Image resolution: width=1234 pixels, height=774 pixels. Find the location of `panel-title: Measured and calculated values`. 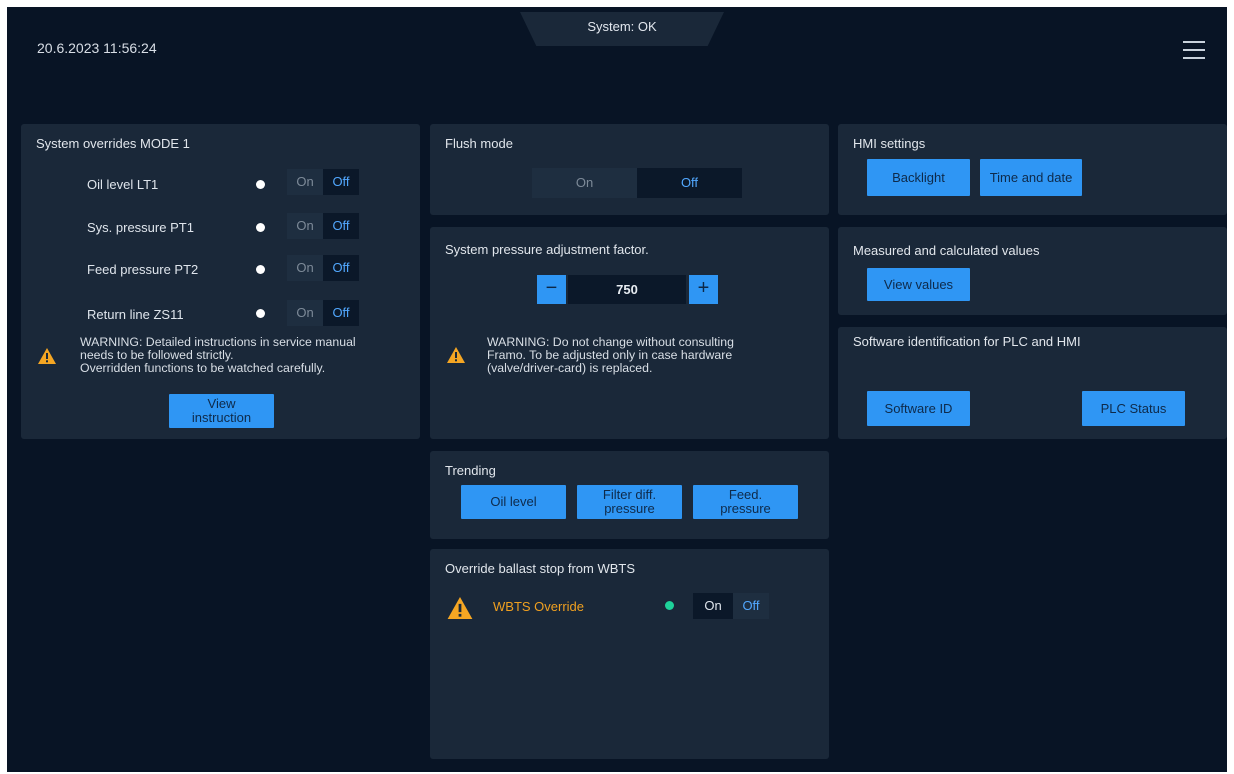

panel-title: Measured and calculated values is located at coordinates (946, 250).